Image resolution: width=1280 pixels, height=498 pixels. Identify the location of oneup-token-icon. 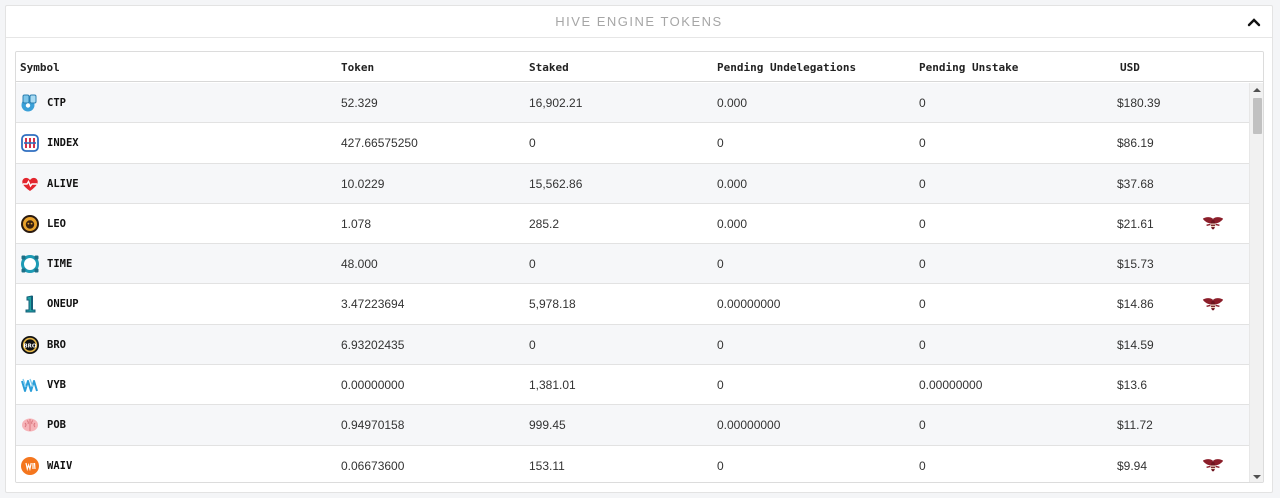
(30, 304).